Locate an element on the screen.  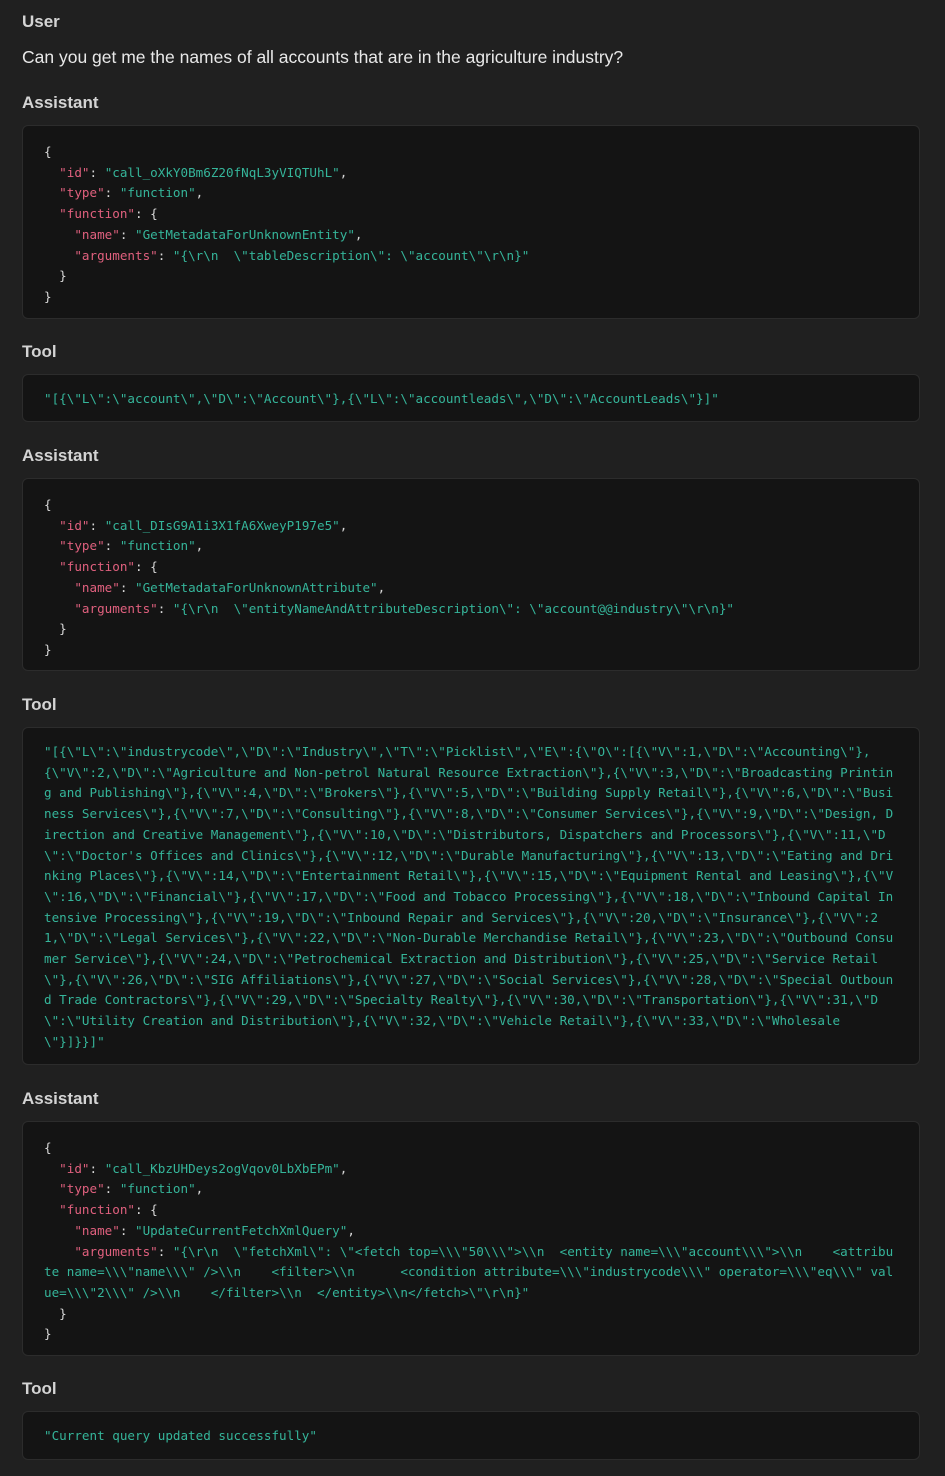
call-id: "call_oXkY0Bm6Z20fNqL3yVIQTUhL" is located at coordinates (222, 172).